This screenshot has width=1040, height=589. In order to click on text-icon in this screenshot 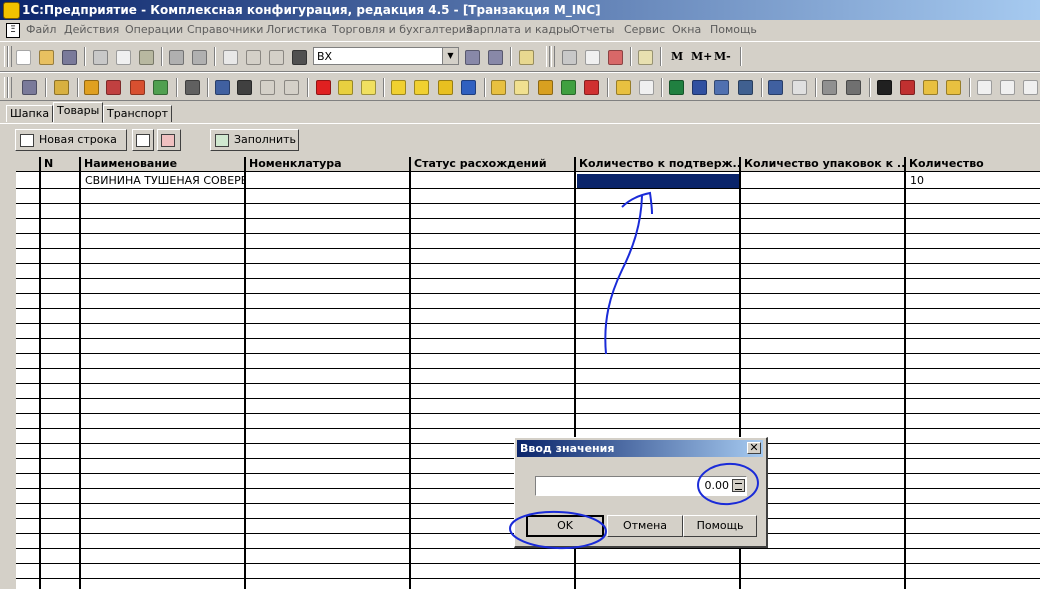, I will do `click(1030, 87)`.